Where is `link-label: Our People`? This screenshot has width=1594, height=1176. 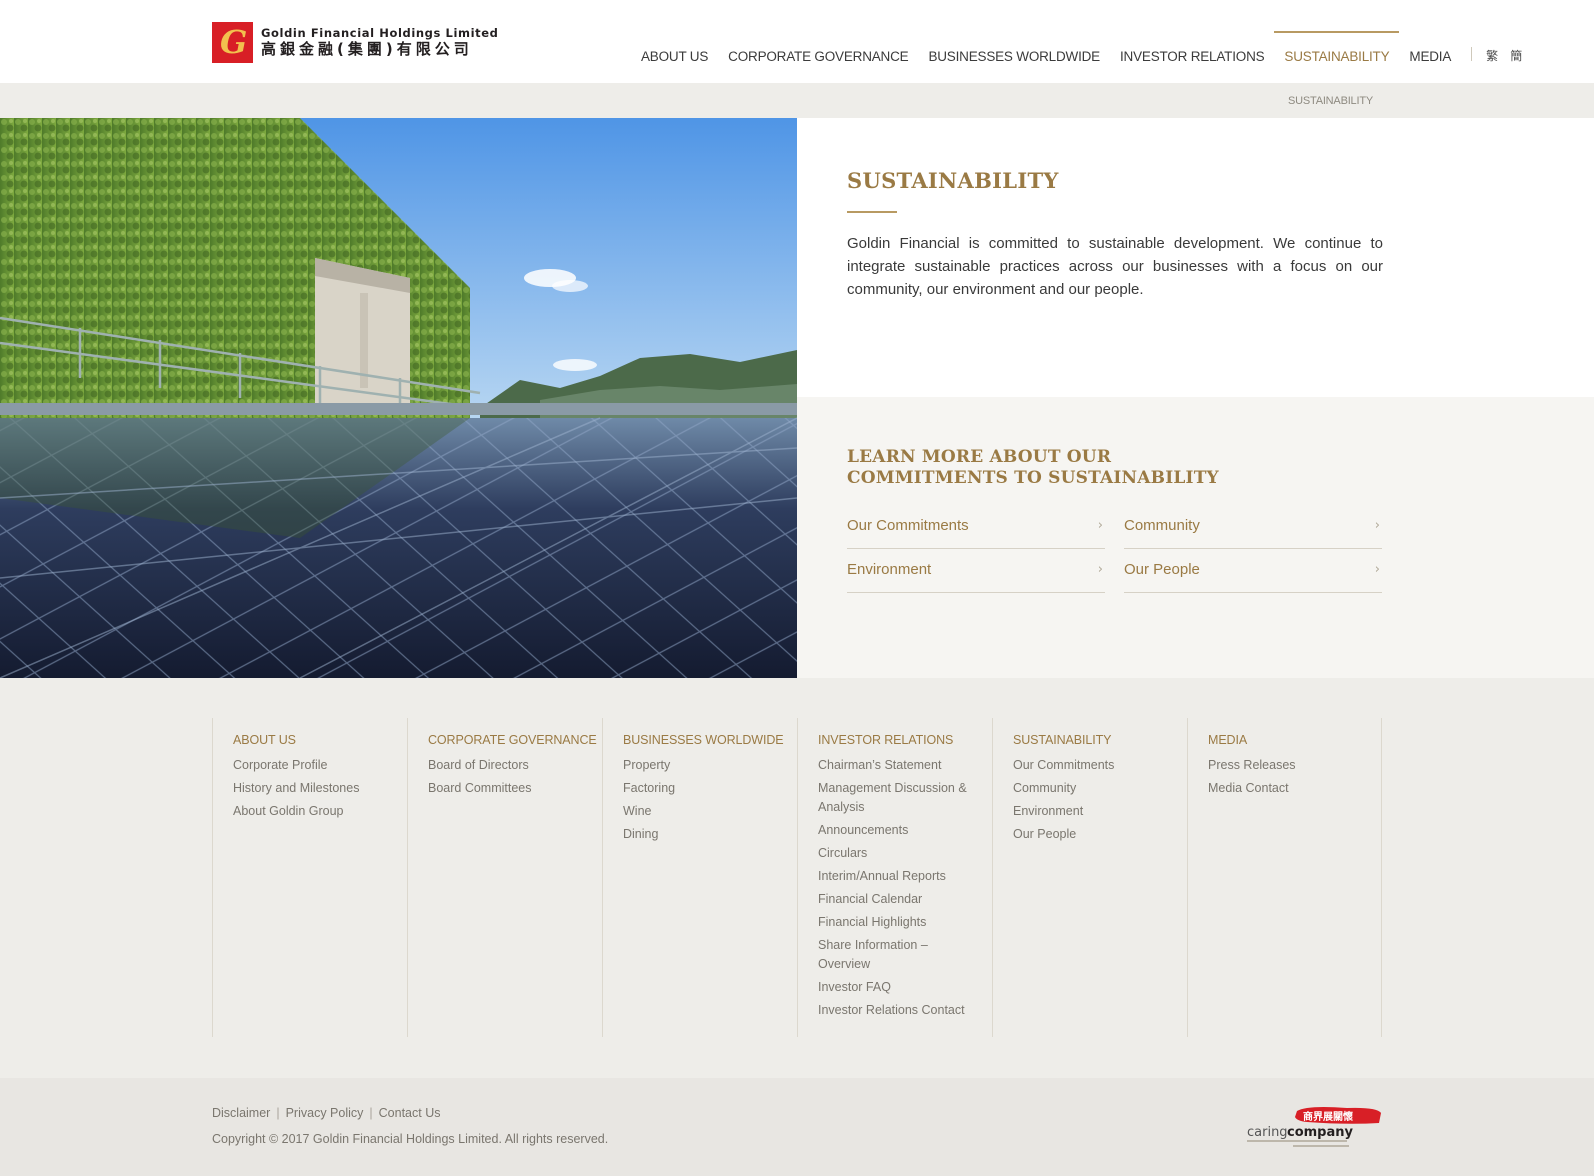
link-label: Our People is located at coordinates (1162, 569).